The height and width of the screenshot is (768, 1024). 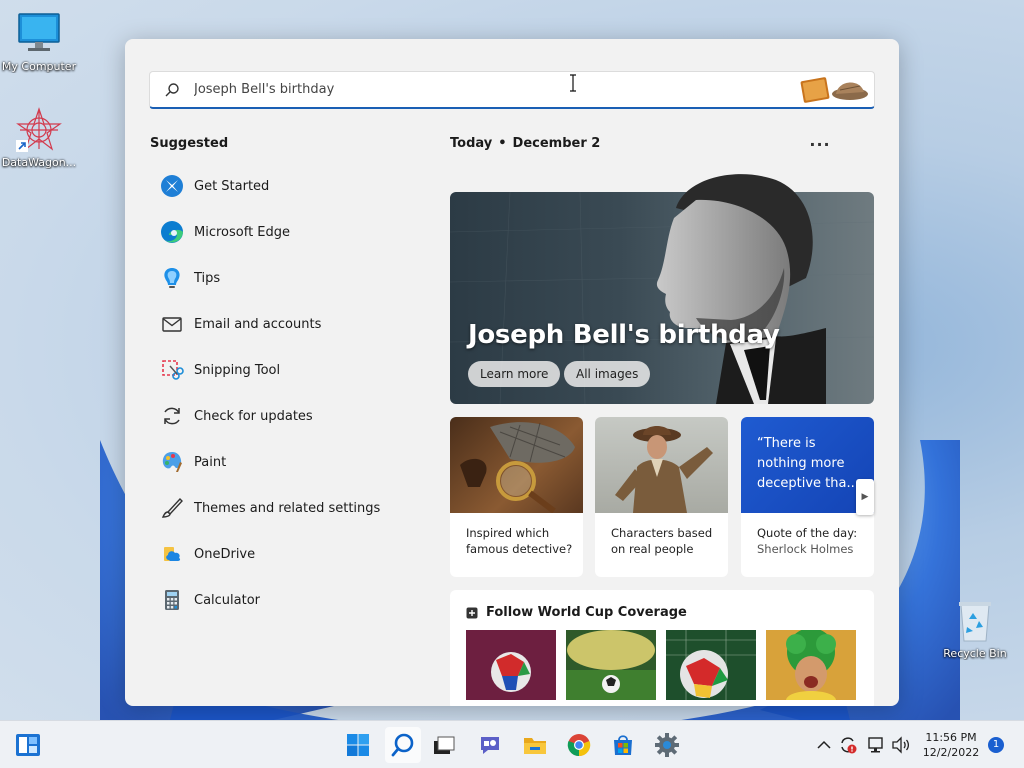 I want to click on chevron-up-icon, so click(x=824, y=744).